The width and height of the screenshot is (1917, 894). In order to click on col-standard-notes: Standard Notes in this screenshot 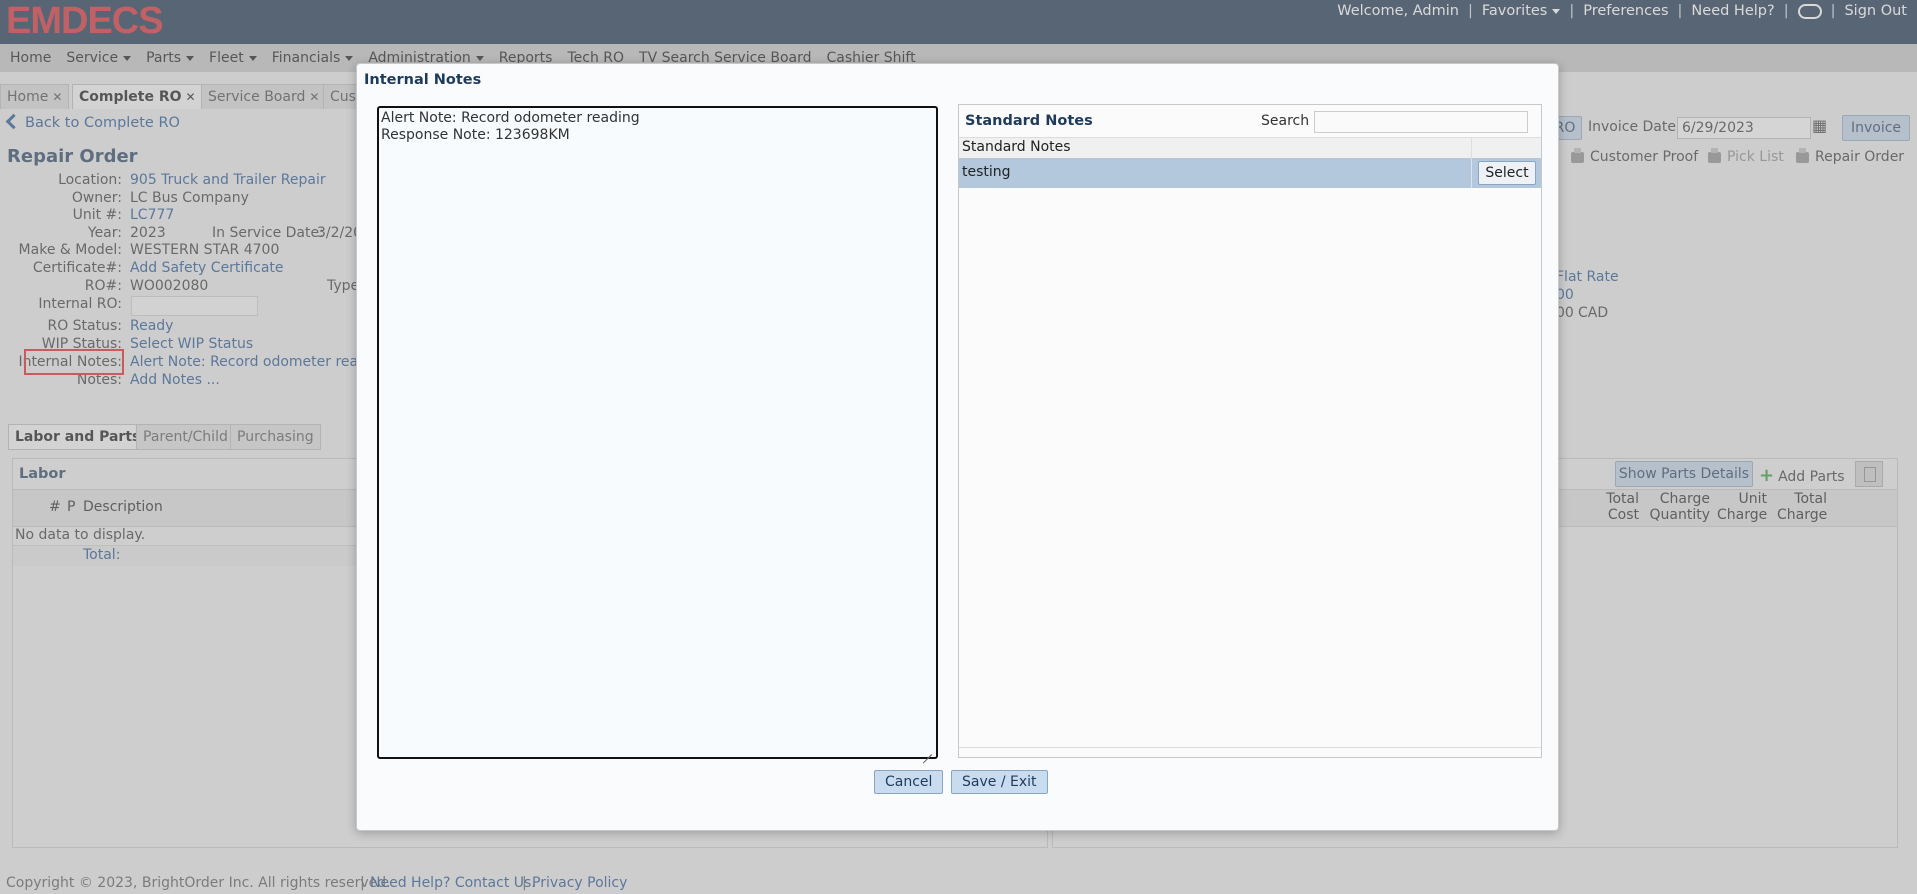, I will do `click(1016, 147)`.